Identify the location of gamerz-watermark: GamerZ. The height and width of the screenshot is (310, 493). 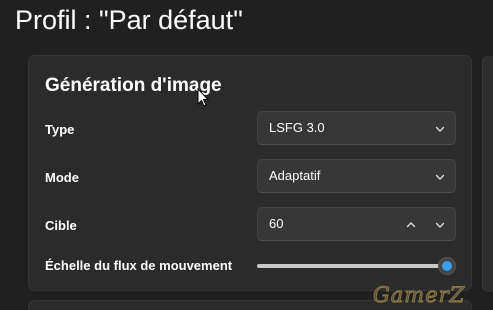
(419, 295).